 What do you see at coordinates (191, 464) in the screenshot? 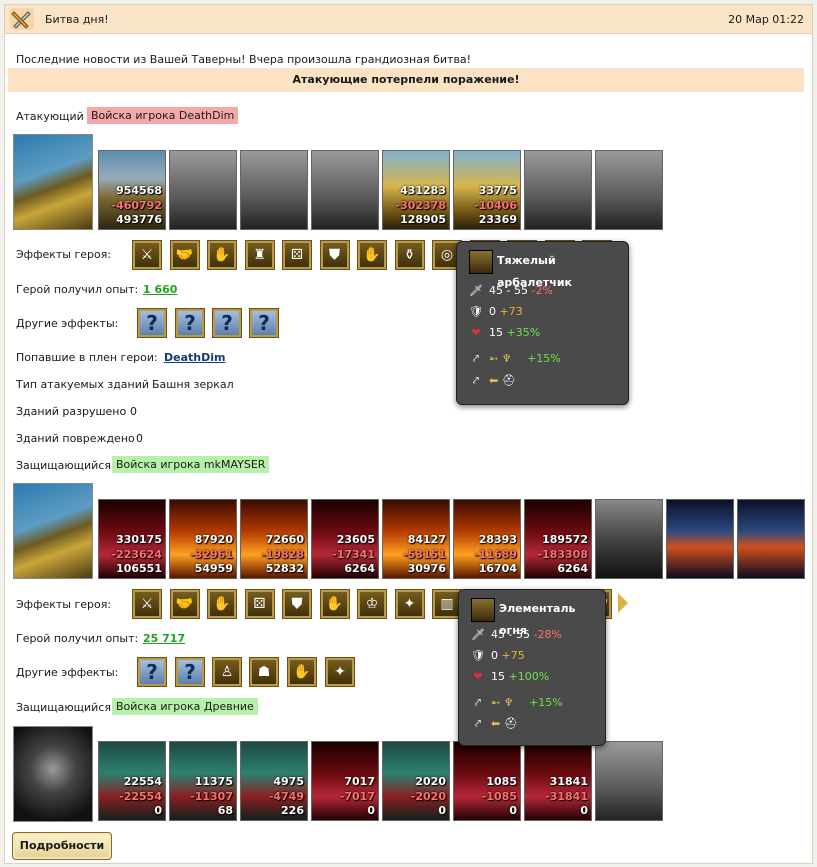
I see `defender1-army-tag: Войска игрока mkMAYSER` at bounding box center [191, 464].